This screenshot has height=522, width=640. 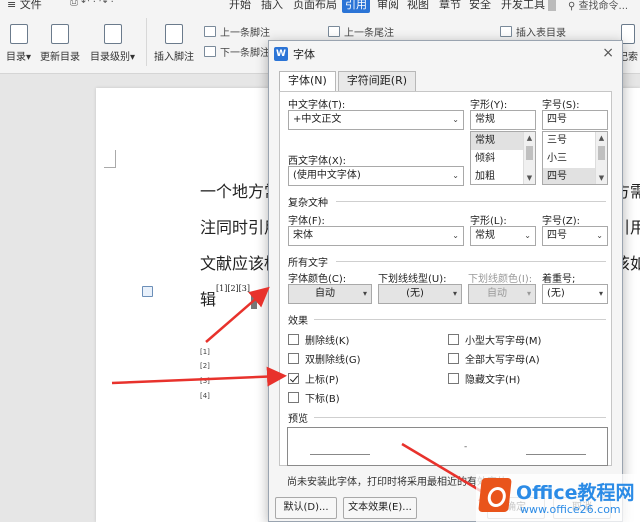 I want to click on paste-options-icon, so click(x=147, y=291).